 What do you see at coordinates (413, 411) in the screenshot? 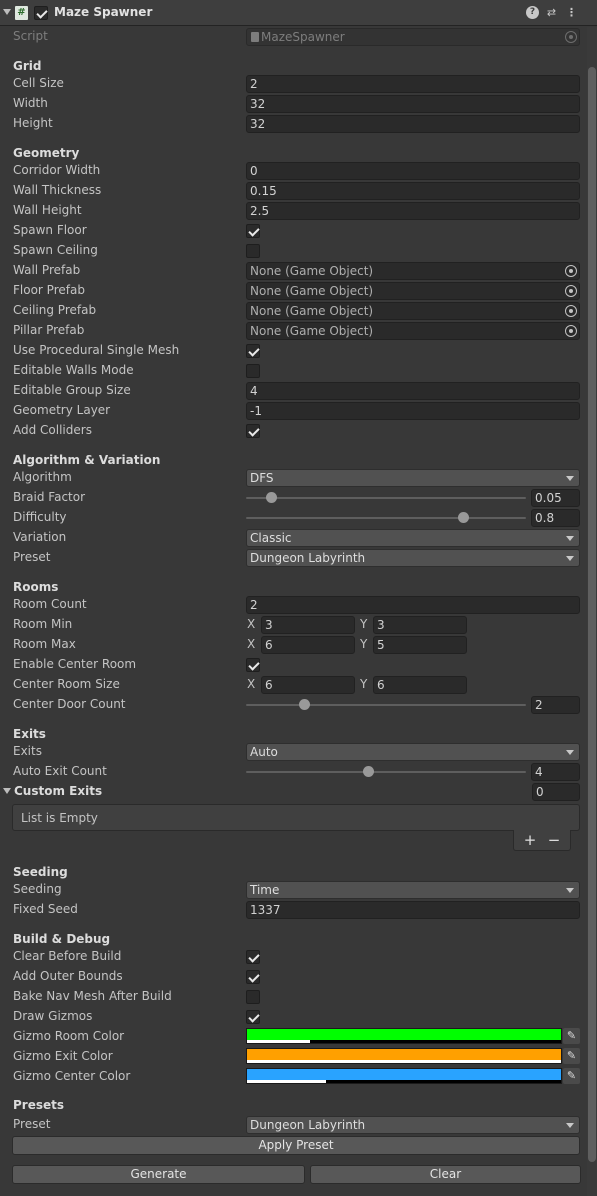
I see `geometry-layer-field: -1` at bounding box center [413, 411].